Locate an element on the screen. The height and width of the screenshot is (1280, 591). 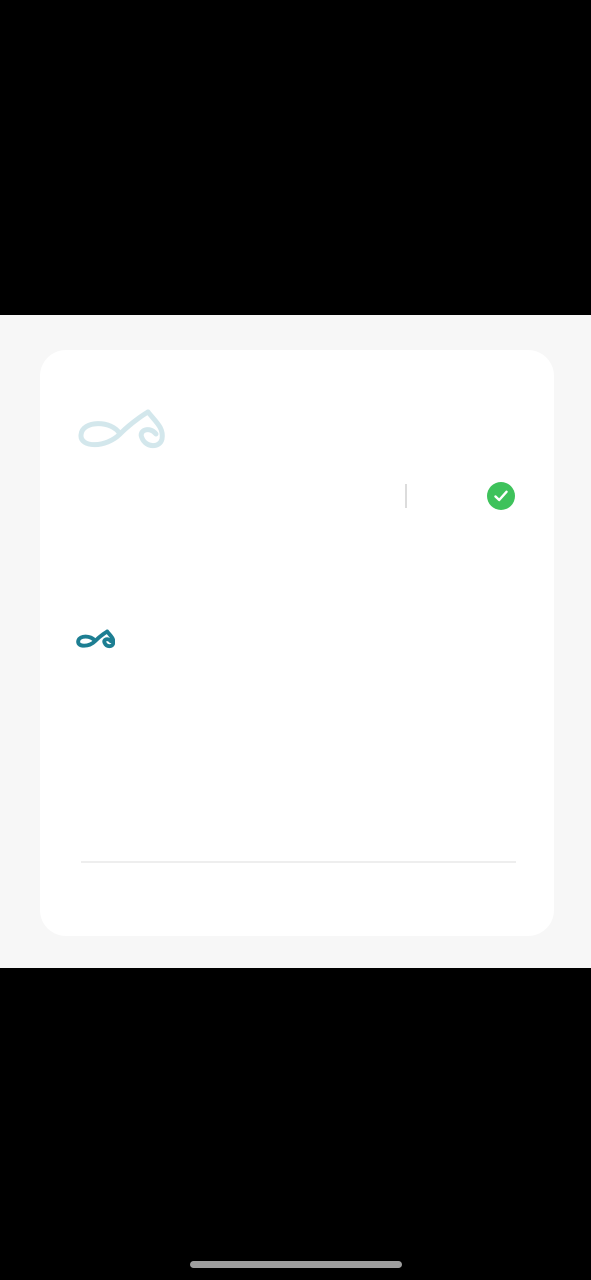
app-logo-small-icon is located at coordinates (96, 638).